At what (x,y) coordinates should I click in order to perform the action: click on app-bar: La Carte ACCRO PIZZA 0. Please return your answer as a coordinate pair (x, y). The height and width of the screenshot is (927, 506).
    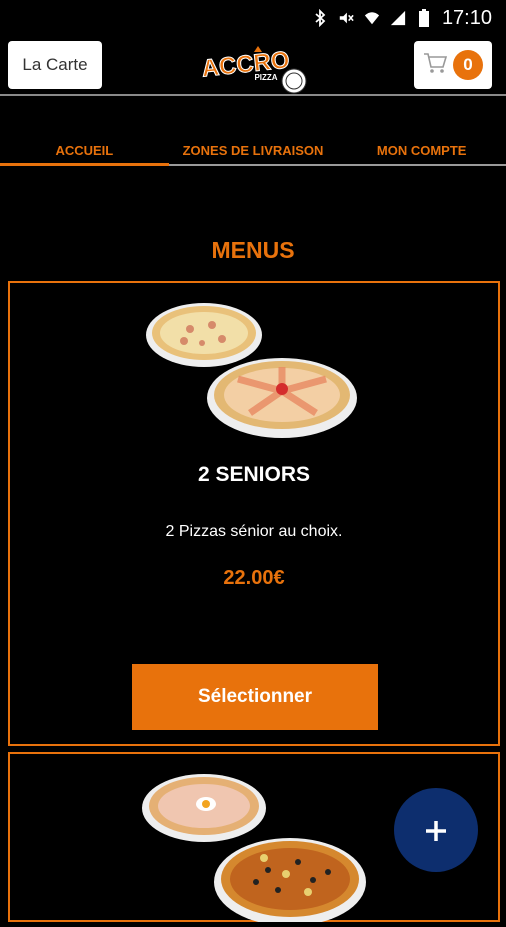
    Looking at the image, I should click on (253, 66).